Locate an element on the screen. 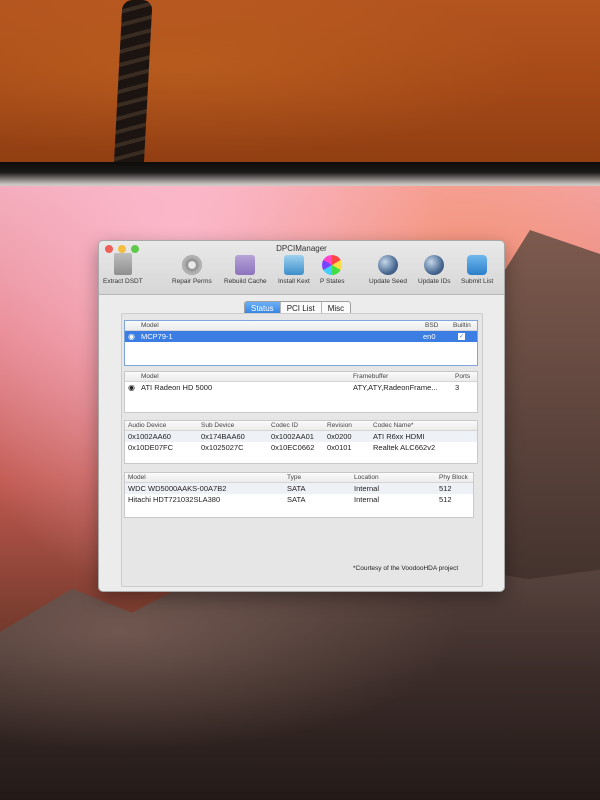  p-states-button: P States is located at coordinates (332, 270).